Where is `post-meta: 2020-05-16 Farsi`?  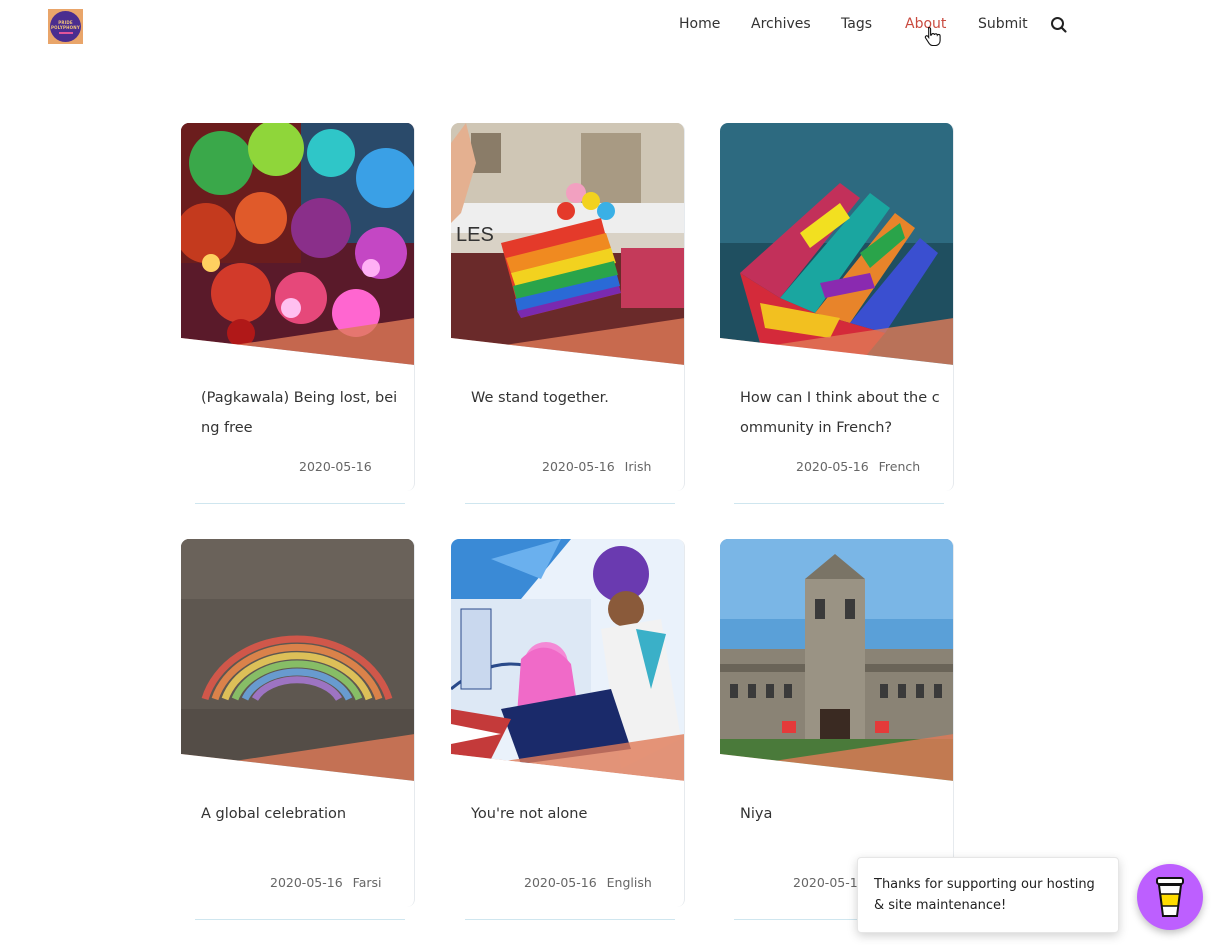
post-meta: 2020-05-16 Farsi is located at coordinates (325, 882).